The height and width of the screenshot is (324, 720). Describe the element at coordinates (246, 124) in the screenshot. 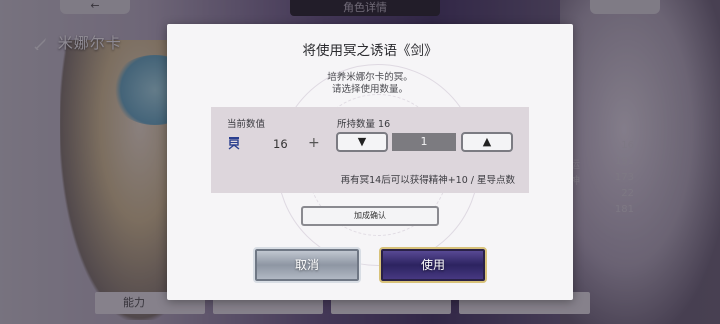

I see `current-value-label: 当前数值` at that location.